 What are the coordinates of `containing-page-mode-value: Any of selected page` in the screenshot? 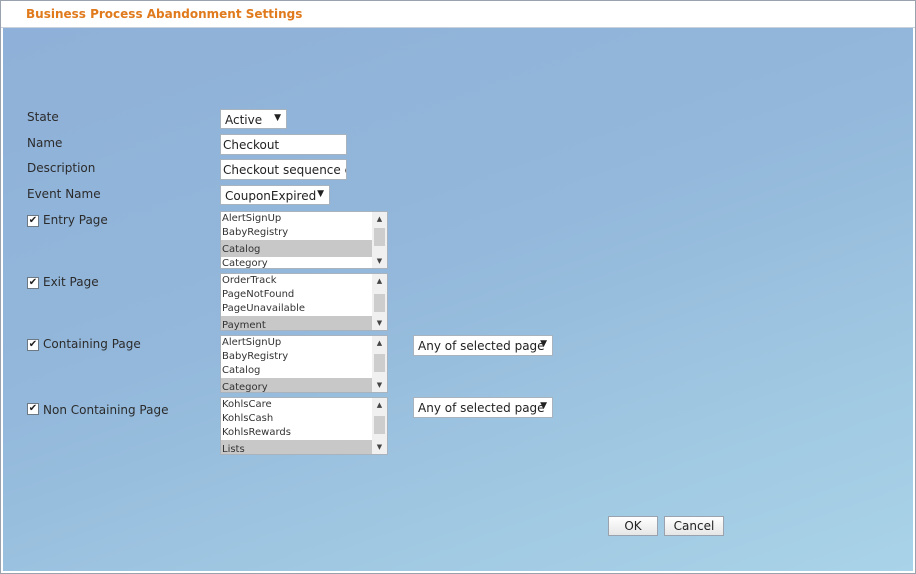 It's located at (481, 346).